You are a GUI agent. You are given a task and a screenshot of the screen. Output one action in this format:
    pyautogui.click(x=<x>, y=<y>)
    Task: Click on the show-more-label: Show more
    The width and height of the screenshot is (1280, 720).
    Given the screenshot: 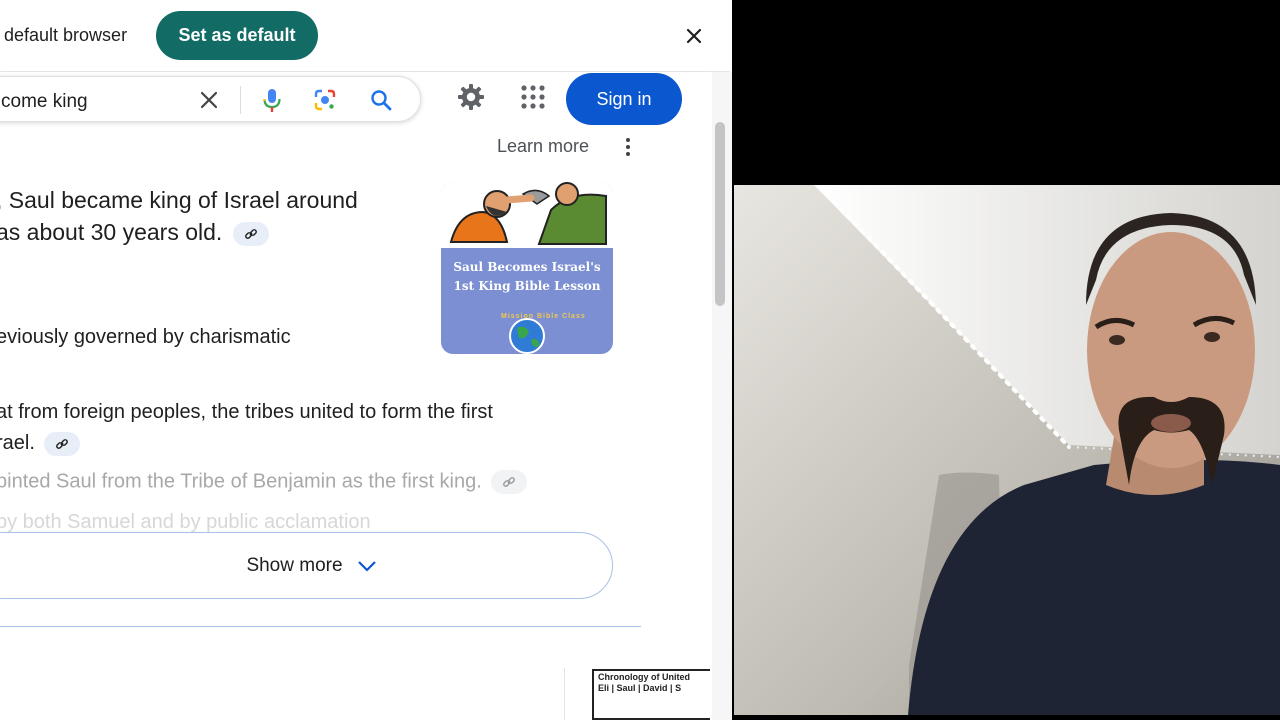 What is the action you would take?
    pyautogui.click(x=294, y=565)
    